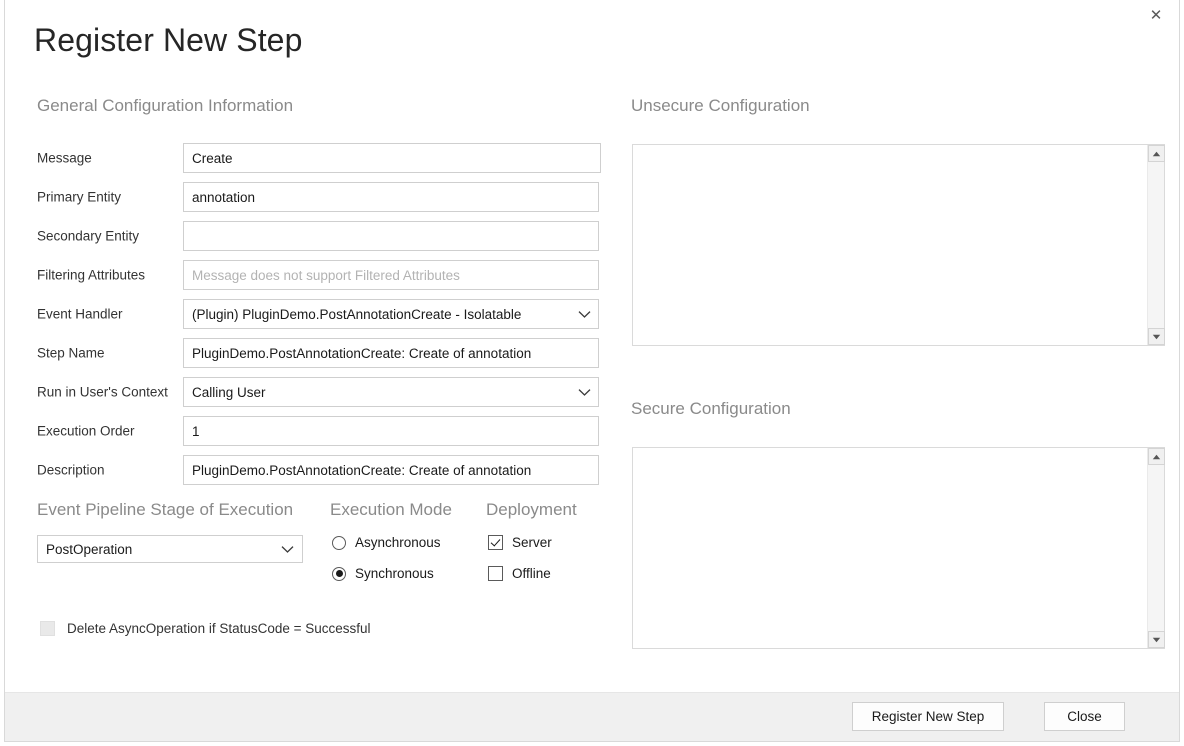 The width and height of the screenshot is (1184, 746). I want to click on unsecure-configuration-scrollbar, so click(1156, 245).